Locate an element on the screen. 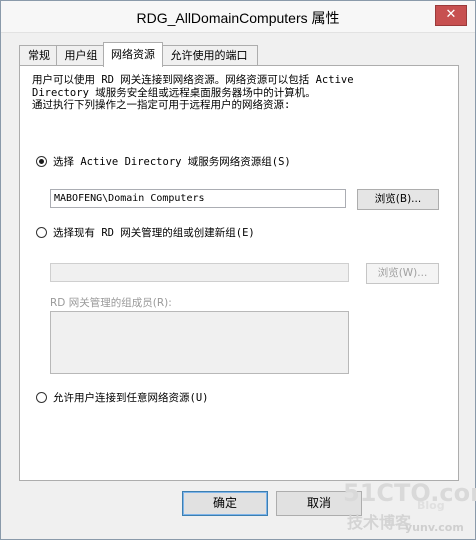 This screenshot has height=540, width=476. watermark-site: yunv.com is located at coordinates (434, 527).